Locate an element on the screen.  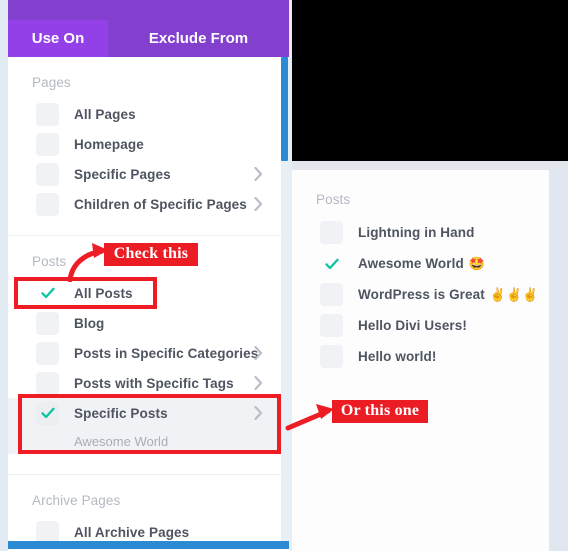
row-label-blog: Blog is located at coordinates (89, 323).